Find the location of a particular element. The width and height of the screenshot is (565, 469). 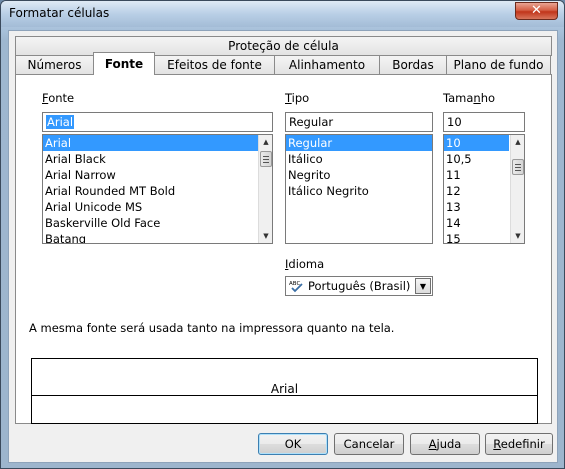

help-button: Ajuda is located at coordinates (445, 444).